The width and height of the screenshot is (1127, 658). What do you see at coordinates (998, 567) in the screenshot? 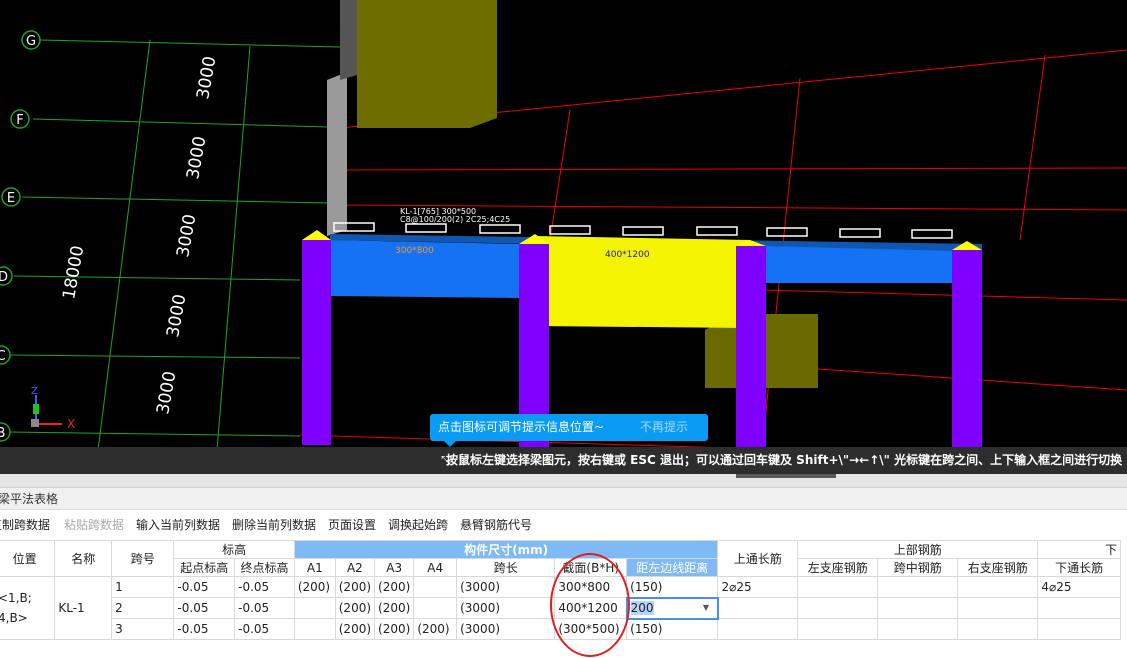
I see `header-right-support: 右支座钢筋` at bounding box center [998, 567].